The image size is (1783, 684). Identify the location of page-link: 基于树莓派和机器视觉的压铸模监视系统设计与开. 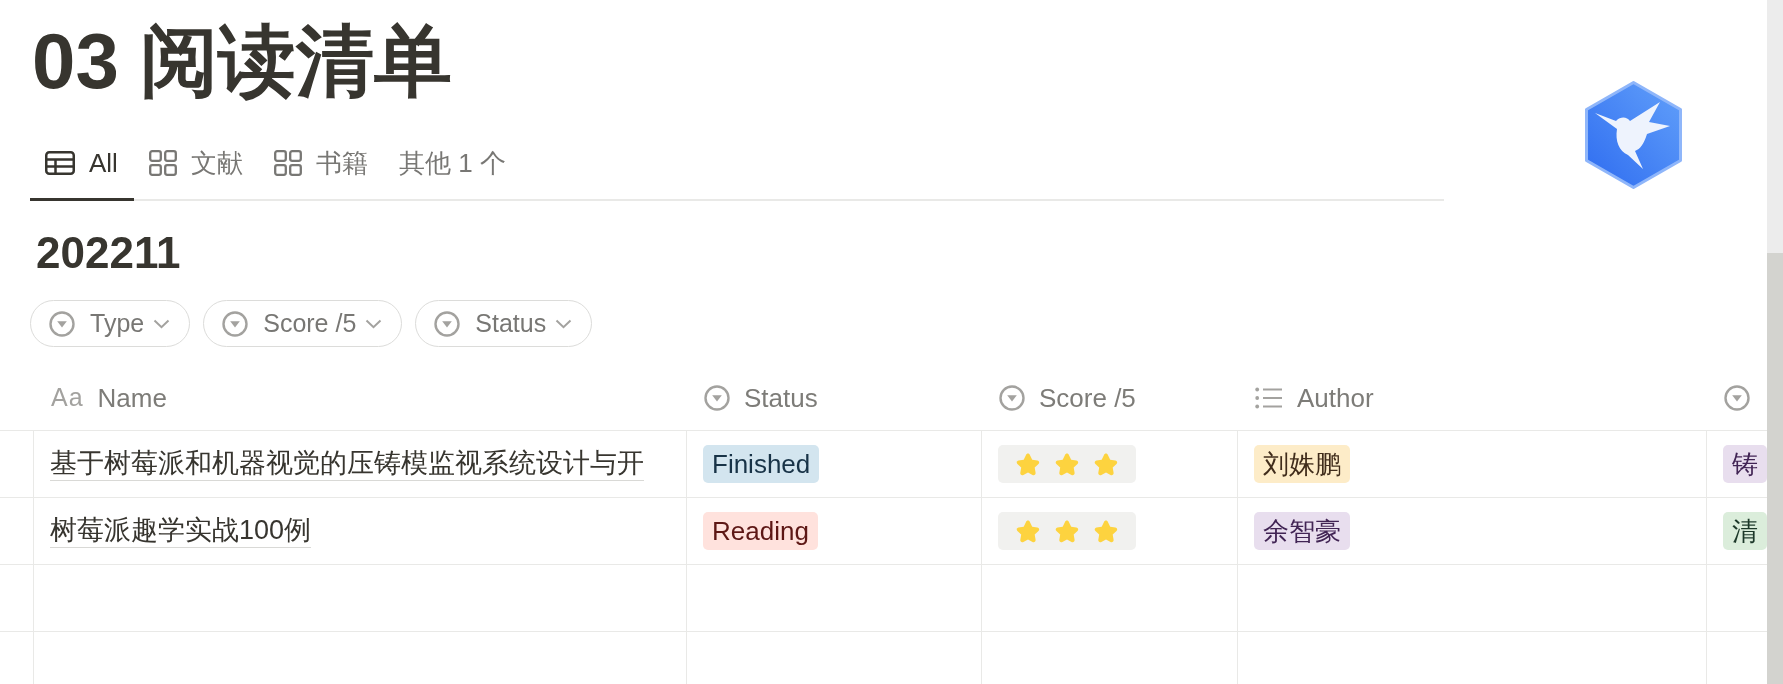
(347, 464).